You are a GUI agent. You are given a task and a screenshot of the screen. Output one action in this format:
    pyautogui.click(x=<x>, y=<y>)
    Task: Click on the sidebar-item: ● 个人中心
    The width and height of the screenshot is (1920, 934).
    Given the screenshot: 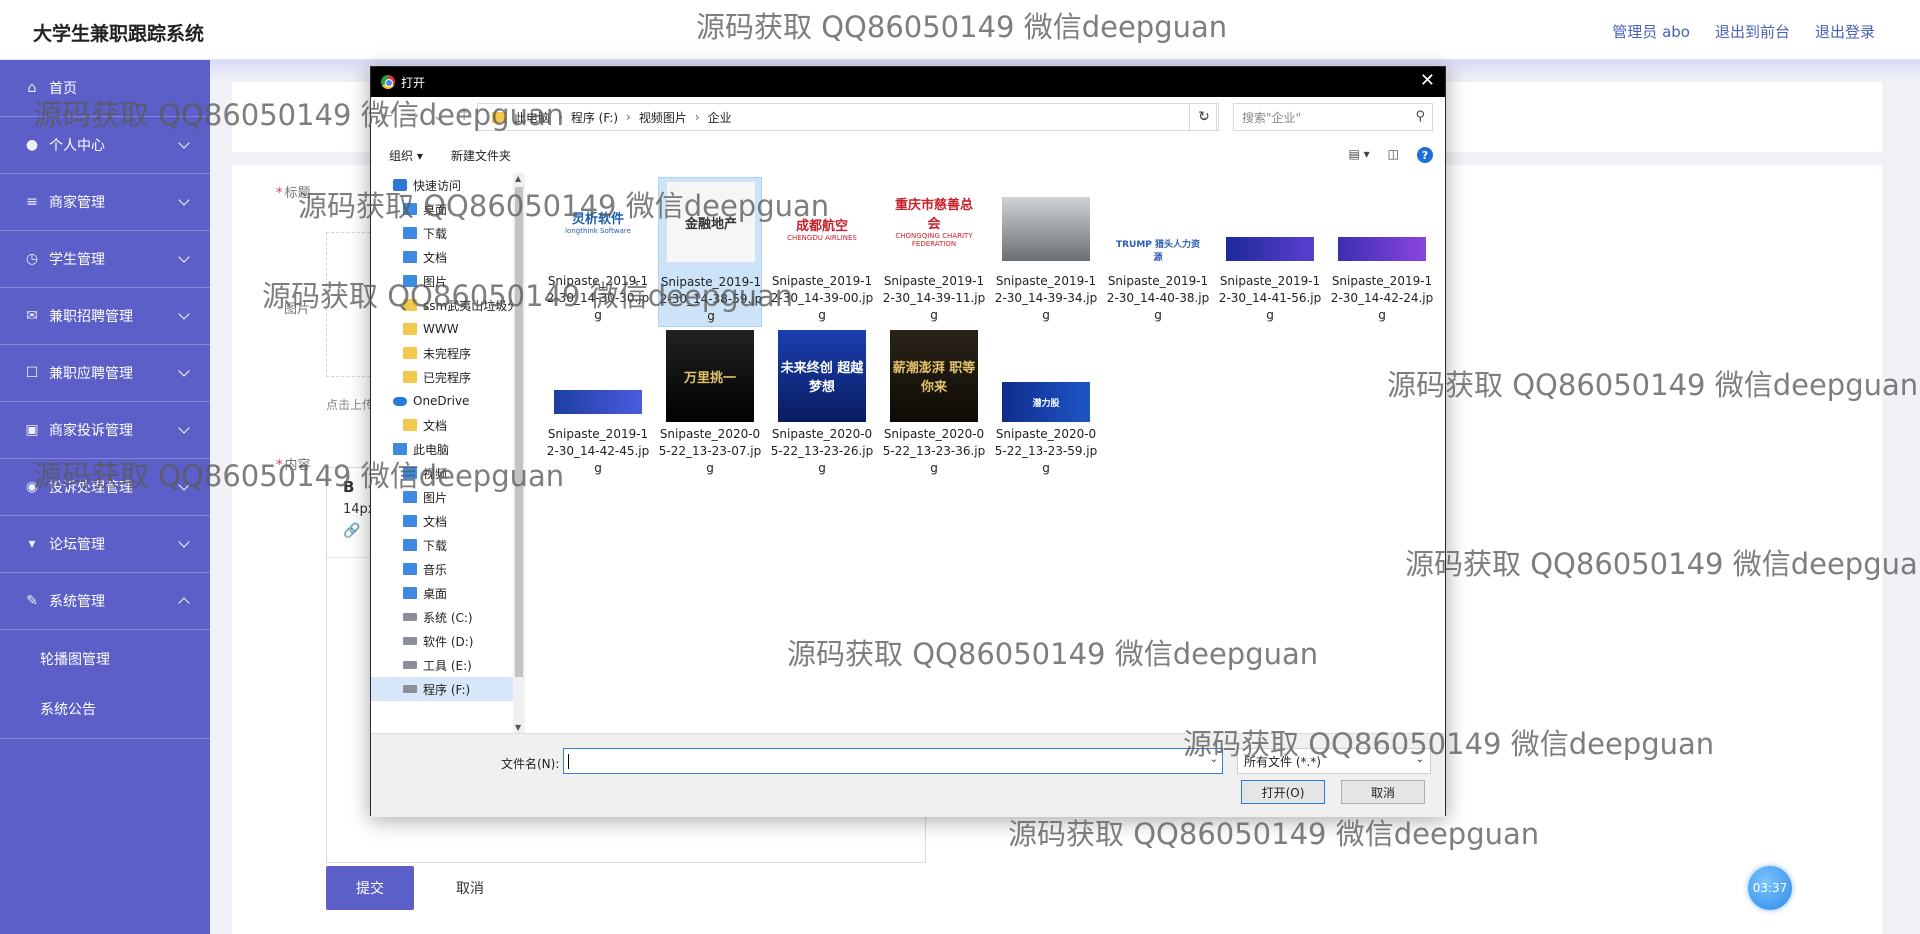 What is the action you would take?
    pyautogui.click(x=105, y=145)
    